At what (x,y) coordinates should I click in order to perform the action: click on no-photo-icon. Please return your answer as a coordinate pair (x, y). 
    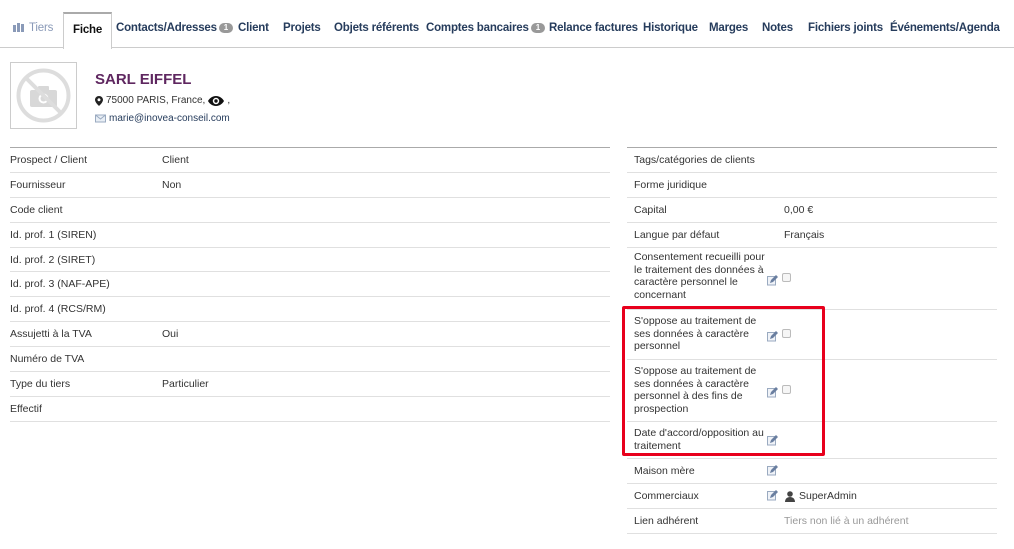
    Looking at the image, I should click on (43, 95).